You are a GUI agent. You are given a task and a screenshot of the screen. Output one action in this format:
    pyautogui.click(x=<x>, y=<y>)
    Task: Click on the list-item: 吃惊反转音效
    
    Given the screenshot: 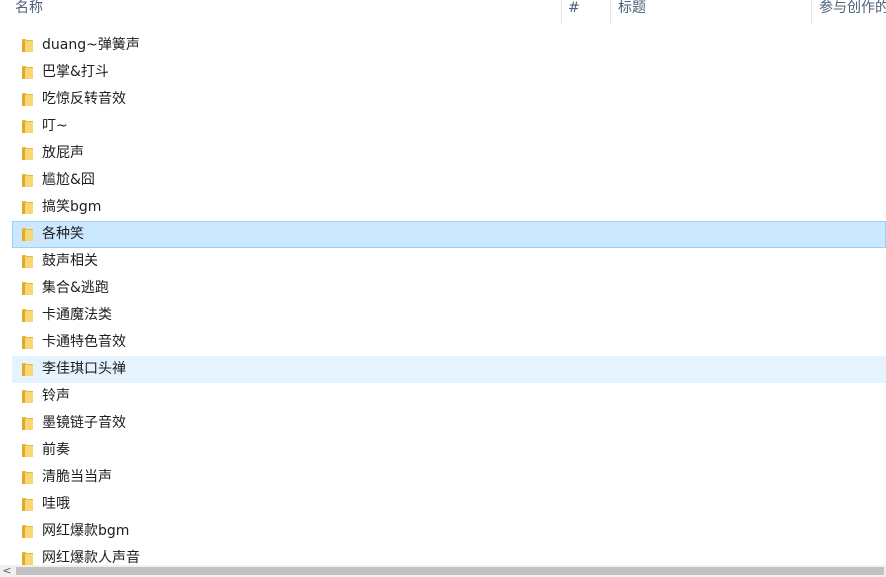 What is the action you would take?
    pyautogui.click(x=449, y=99)
    